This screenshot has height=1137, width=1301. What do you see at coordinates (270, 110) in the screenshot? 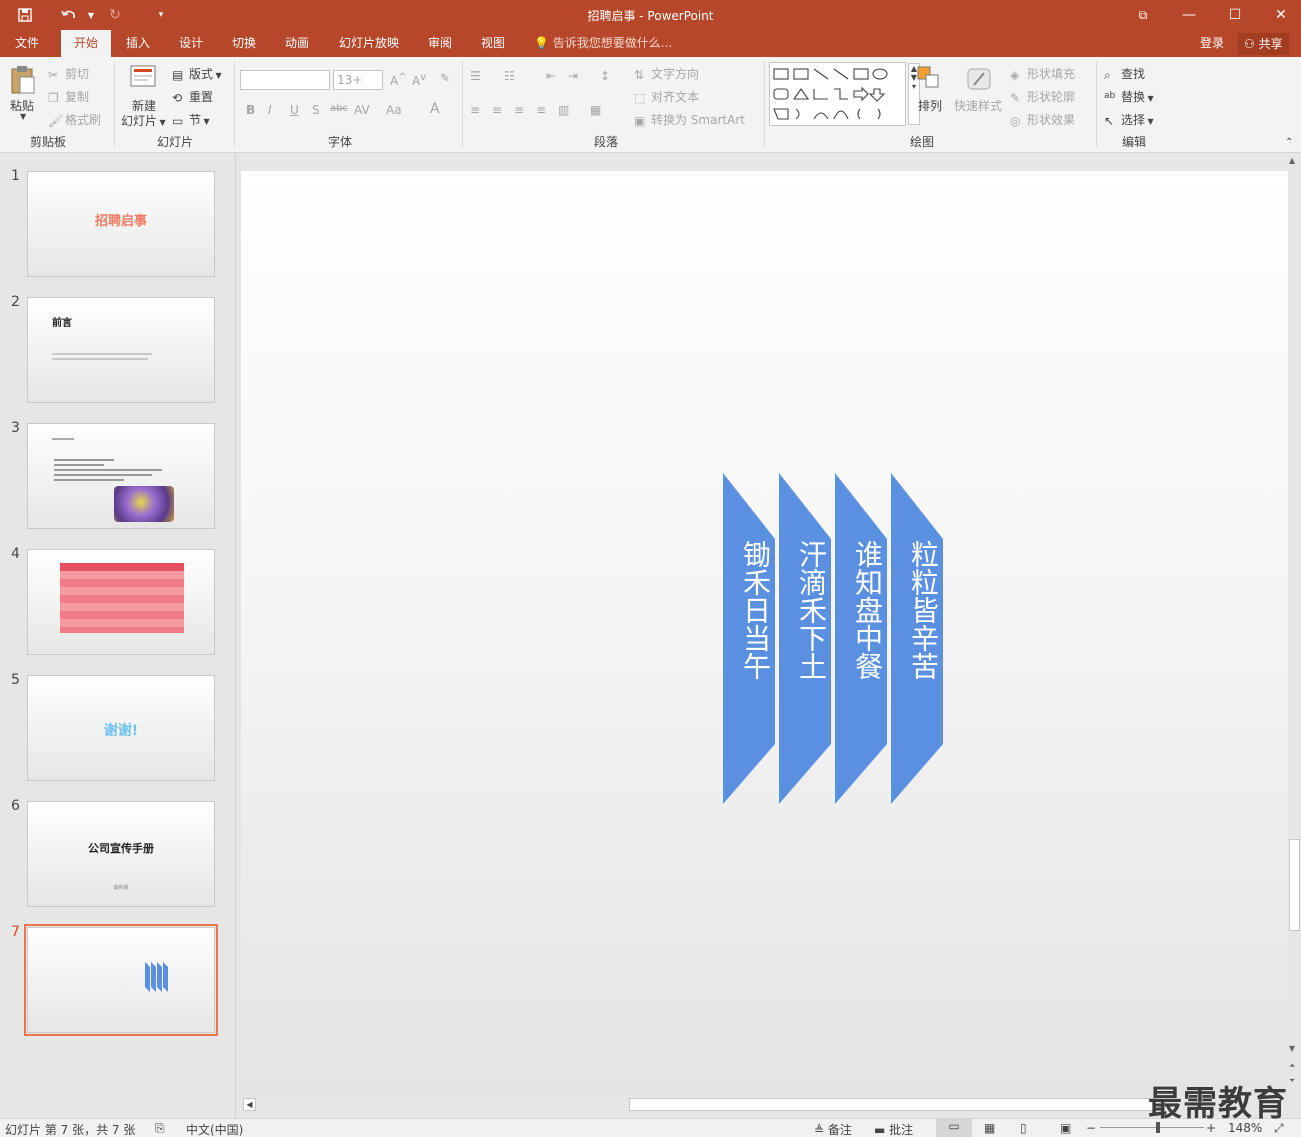
I see `italic-icon: I` at bounding box center [270, 110].